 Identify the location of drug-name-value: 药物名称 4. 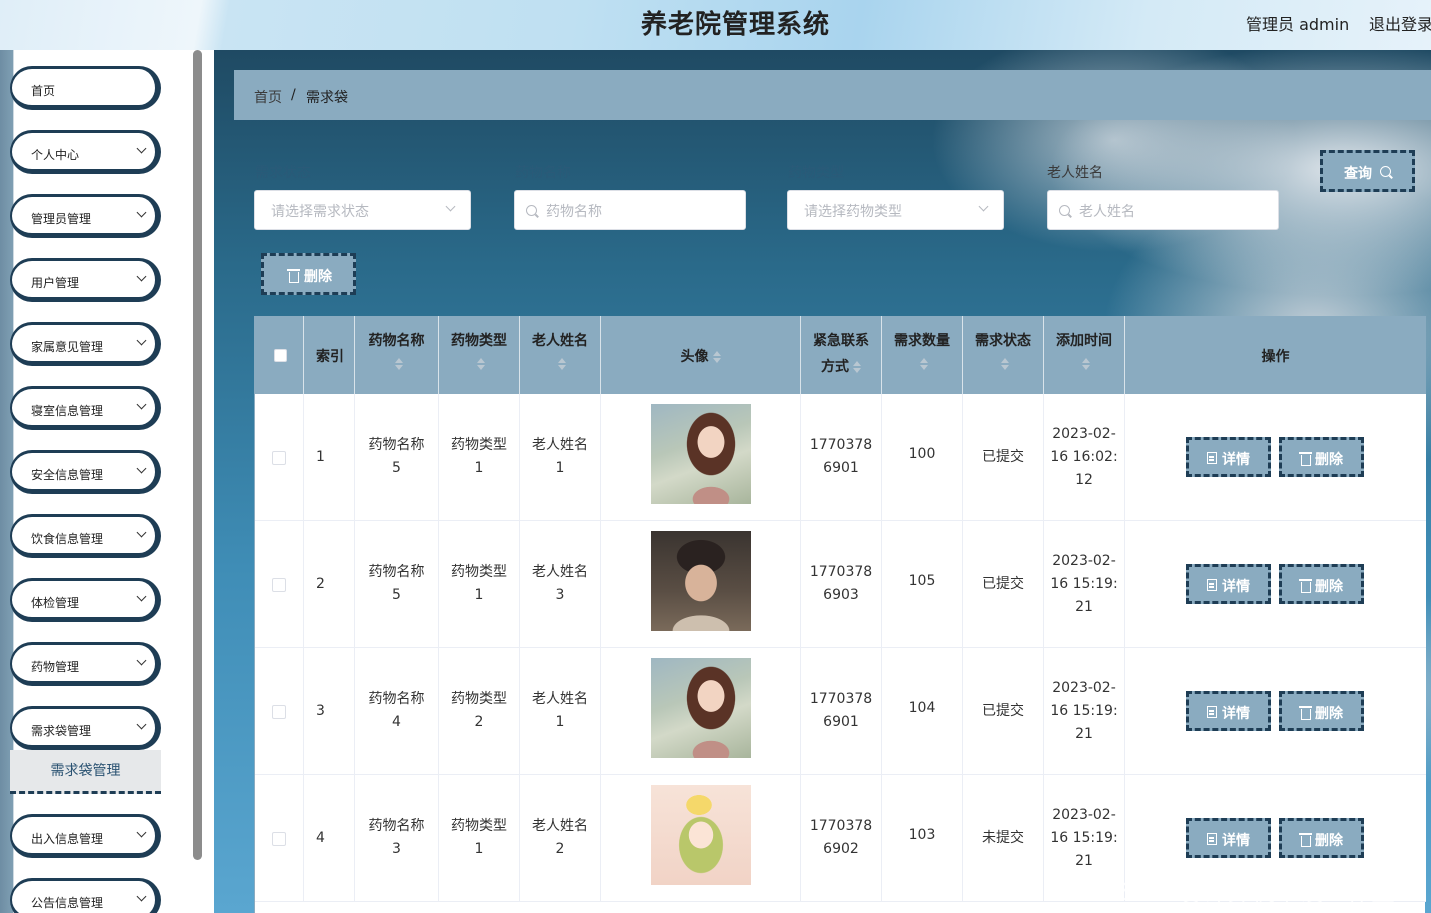
(396, 711).